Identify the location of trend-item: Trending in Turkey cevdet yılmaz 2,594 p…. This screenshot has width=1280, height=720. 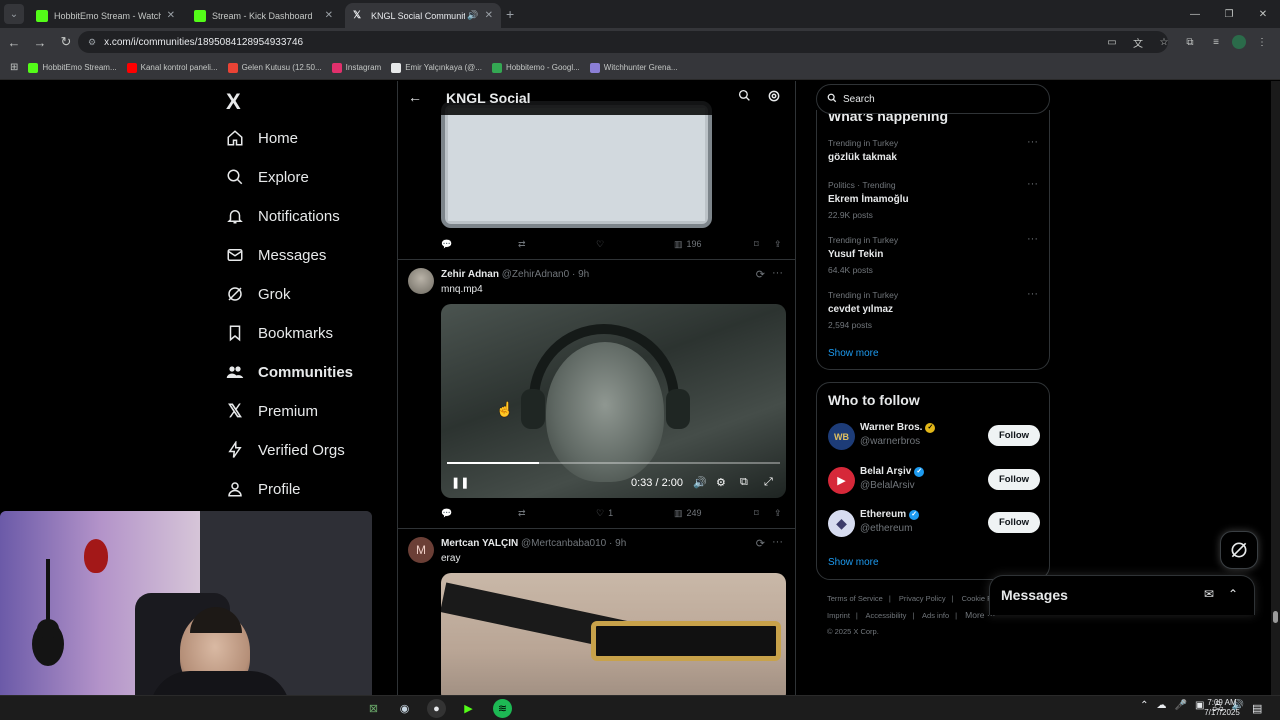
(933, 309).